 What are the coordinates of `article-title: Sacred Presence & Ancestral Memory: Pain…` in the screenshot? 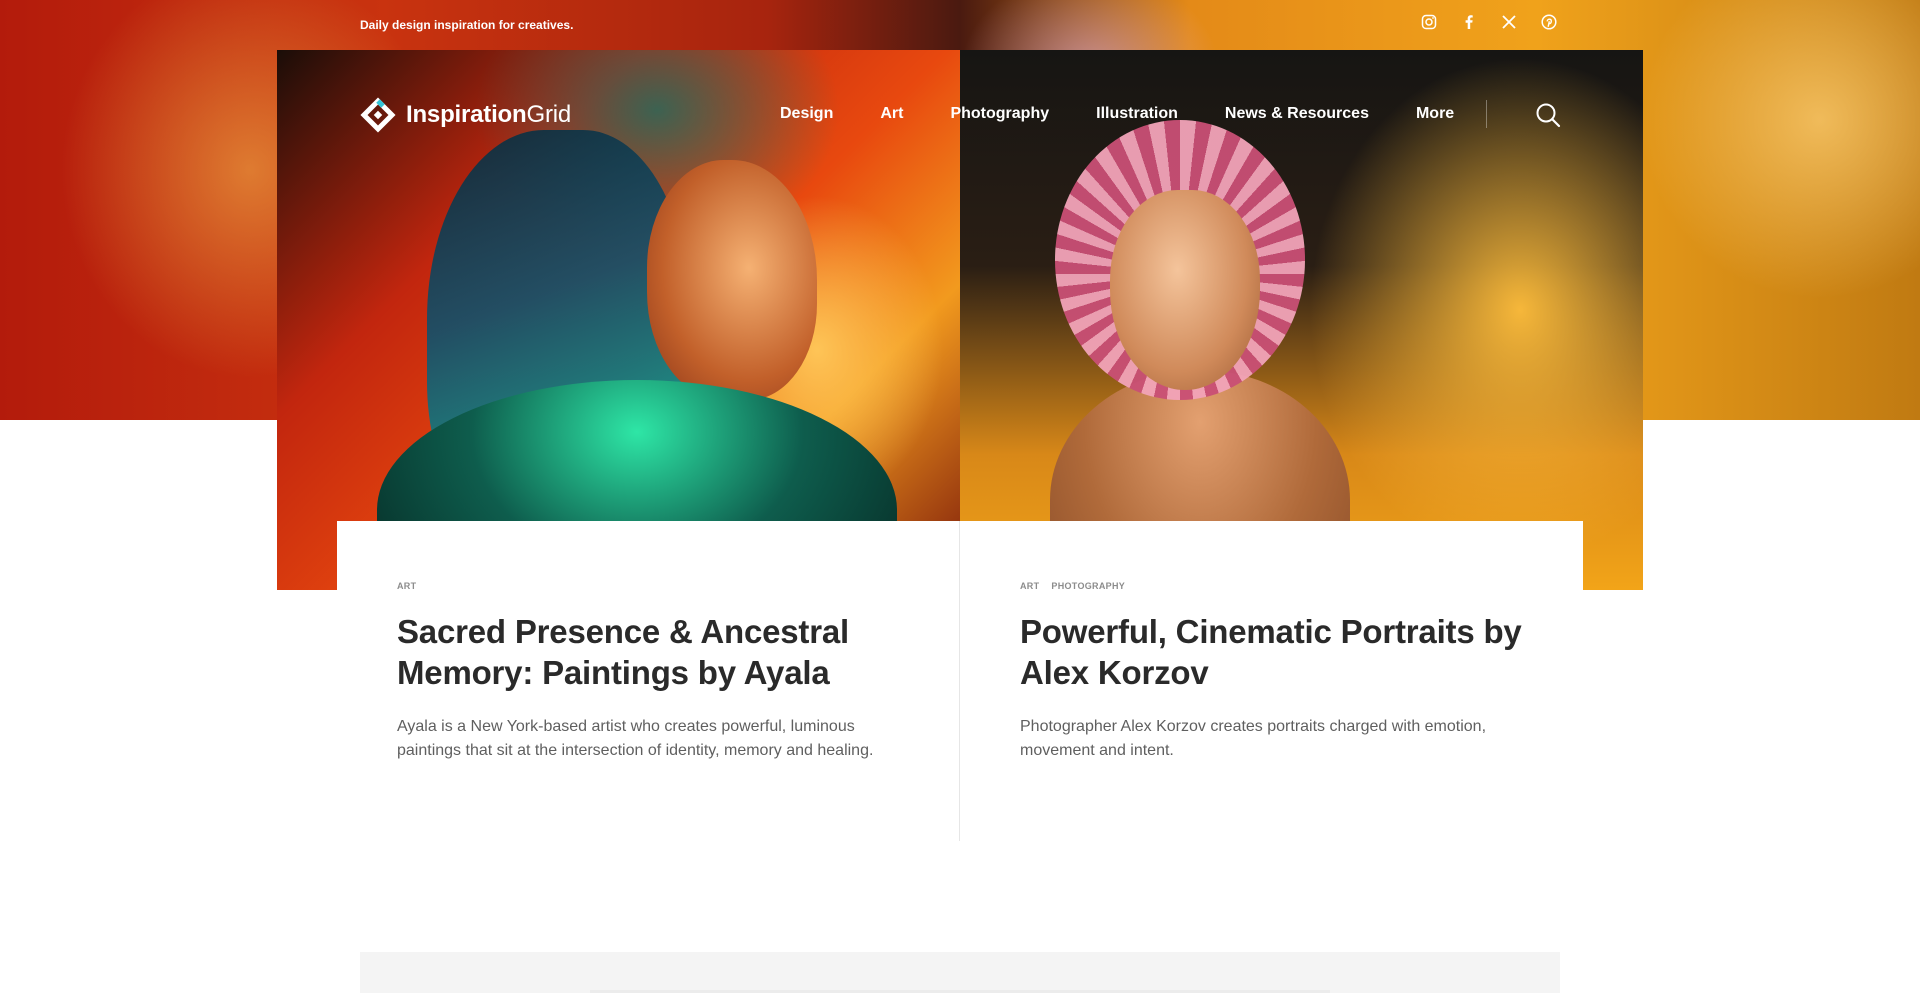 It's located at (648, 652).